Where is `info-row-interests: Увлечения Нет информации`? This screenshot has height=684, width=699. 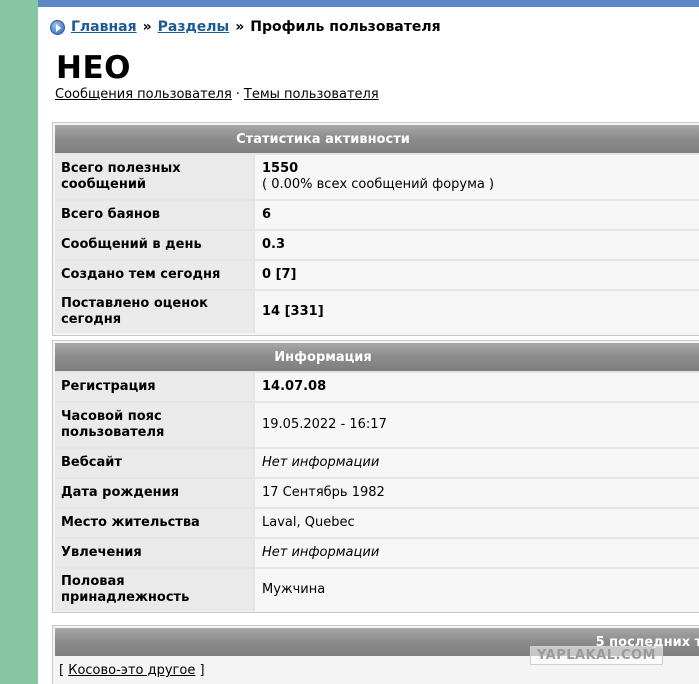 info-row-interests: Увлечения Нет информации is located at coordinates (377, 552).